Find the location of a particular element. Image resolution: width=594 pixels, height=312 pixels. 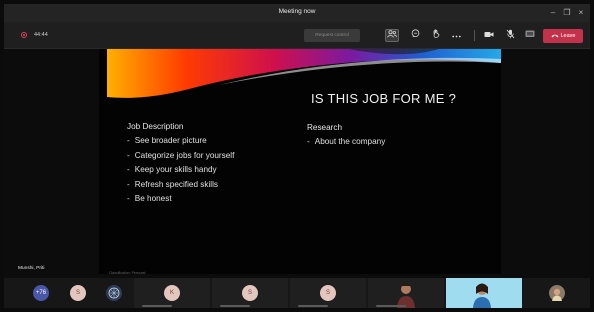

window-title: Meeting now is located at coordinates (297, 11).